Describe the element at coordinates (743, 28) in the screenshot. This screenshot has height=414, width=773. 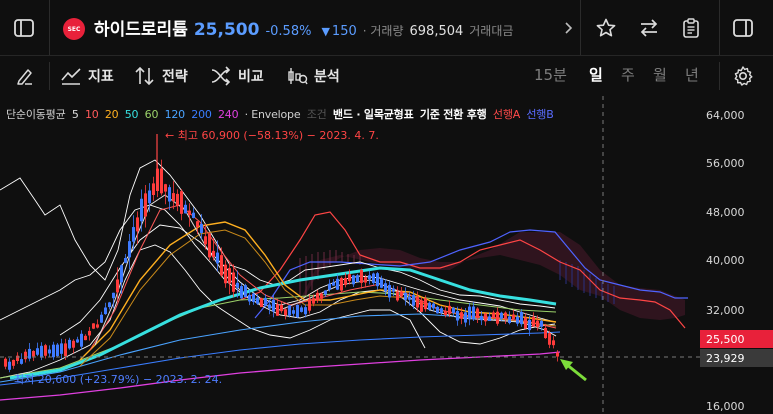
I see `right-panel-toggle-button` at that location.